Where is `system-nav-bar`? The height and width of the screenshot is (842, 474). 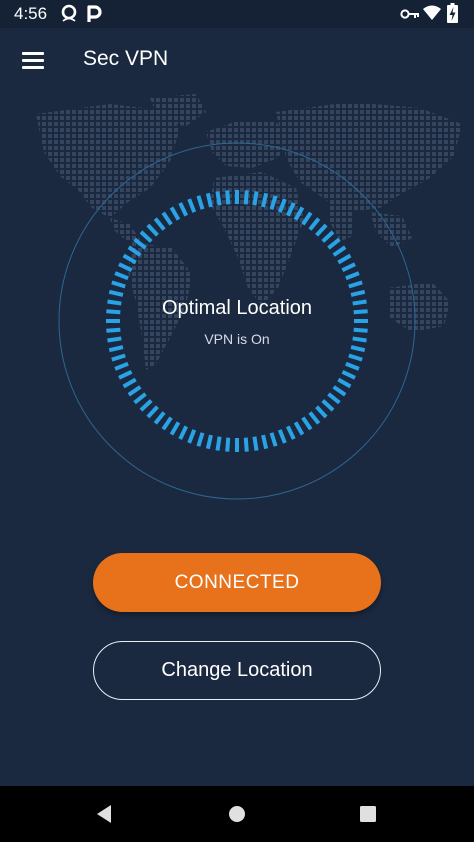
system-nav-bar is located at coordinates (237, 814).